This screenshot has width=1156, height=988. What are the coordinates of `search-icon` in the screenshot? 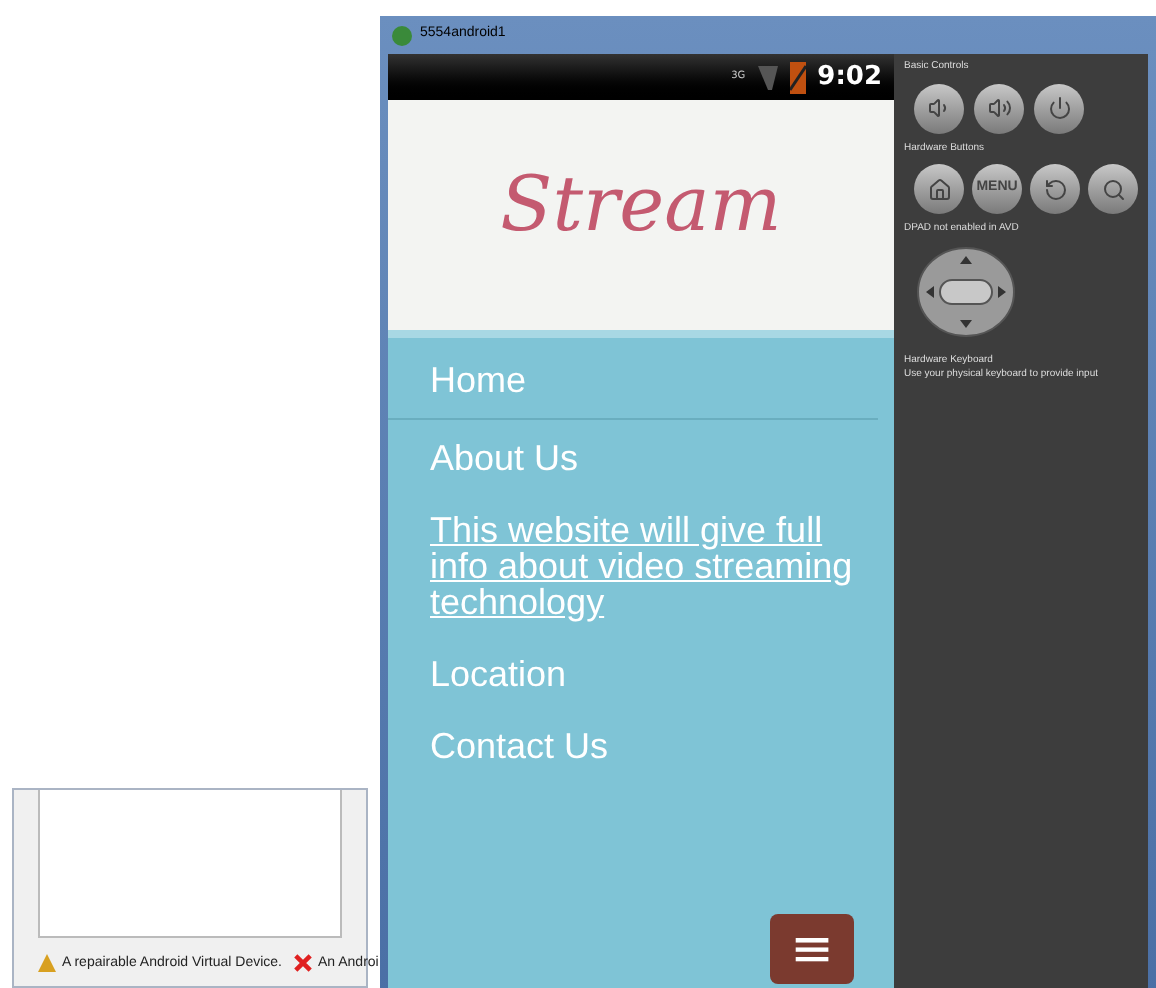 It's located at (1113, 189).